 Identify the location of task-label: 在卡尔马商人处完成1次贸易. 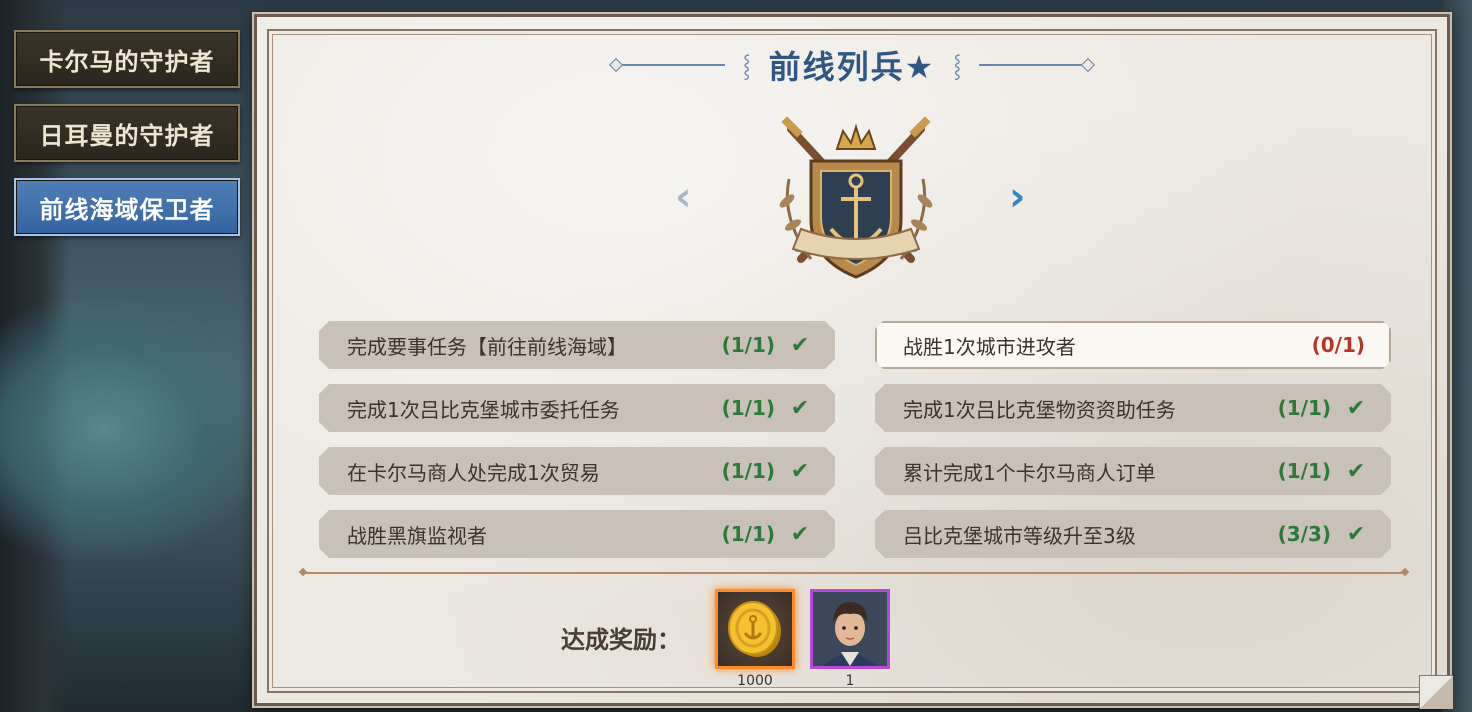
(473, 472).